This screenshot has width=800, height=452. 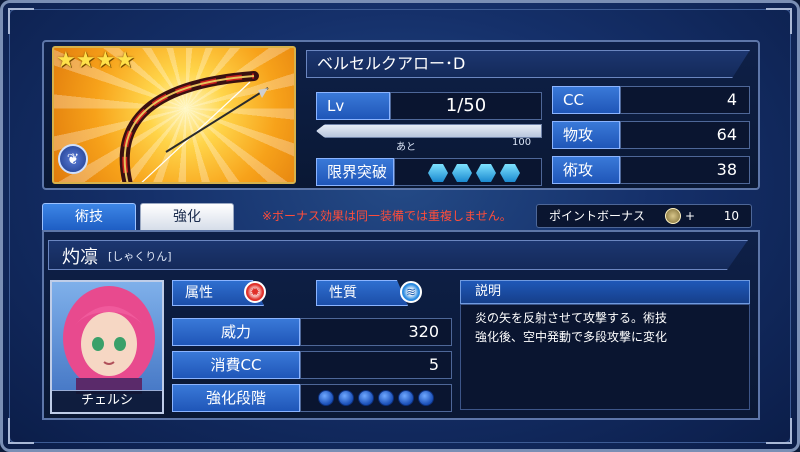 I want to click on bonus-item-icon, so click(x=673, y=216).